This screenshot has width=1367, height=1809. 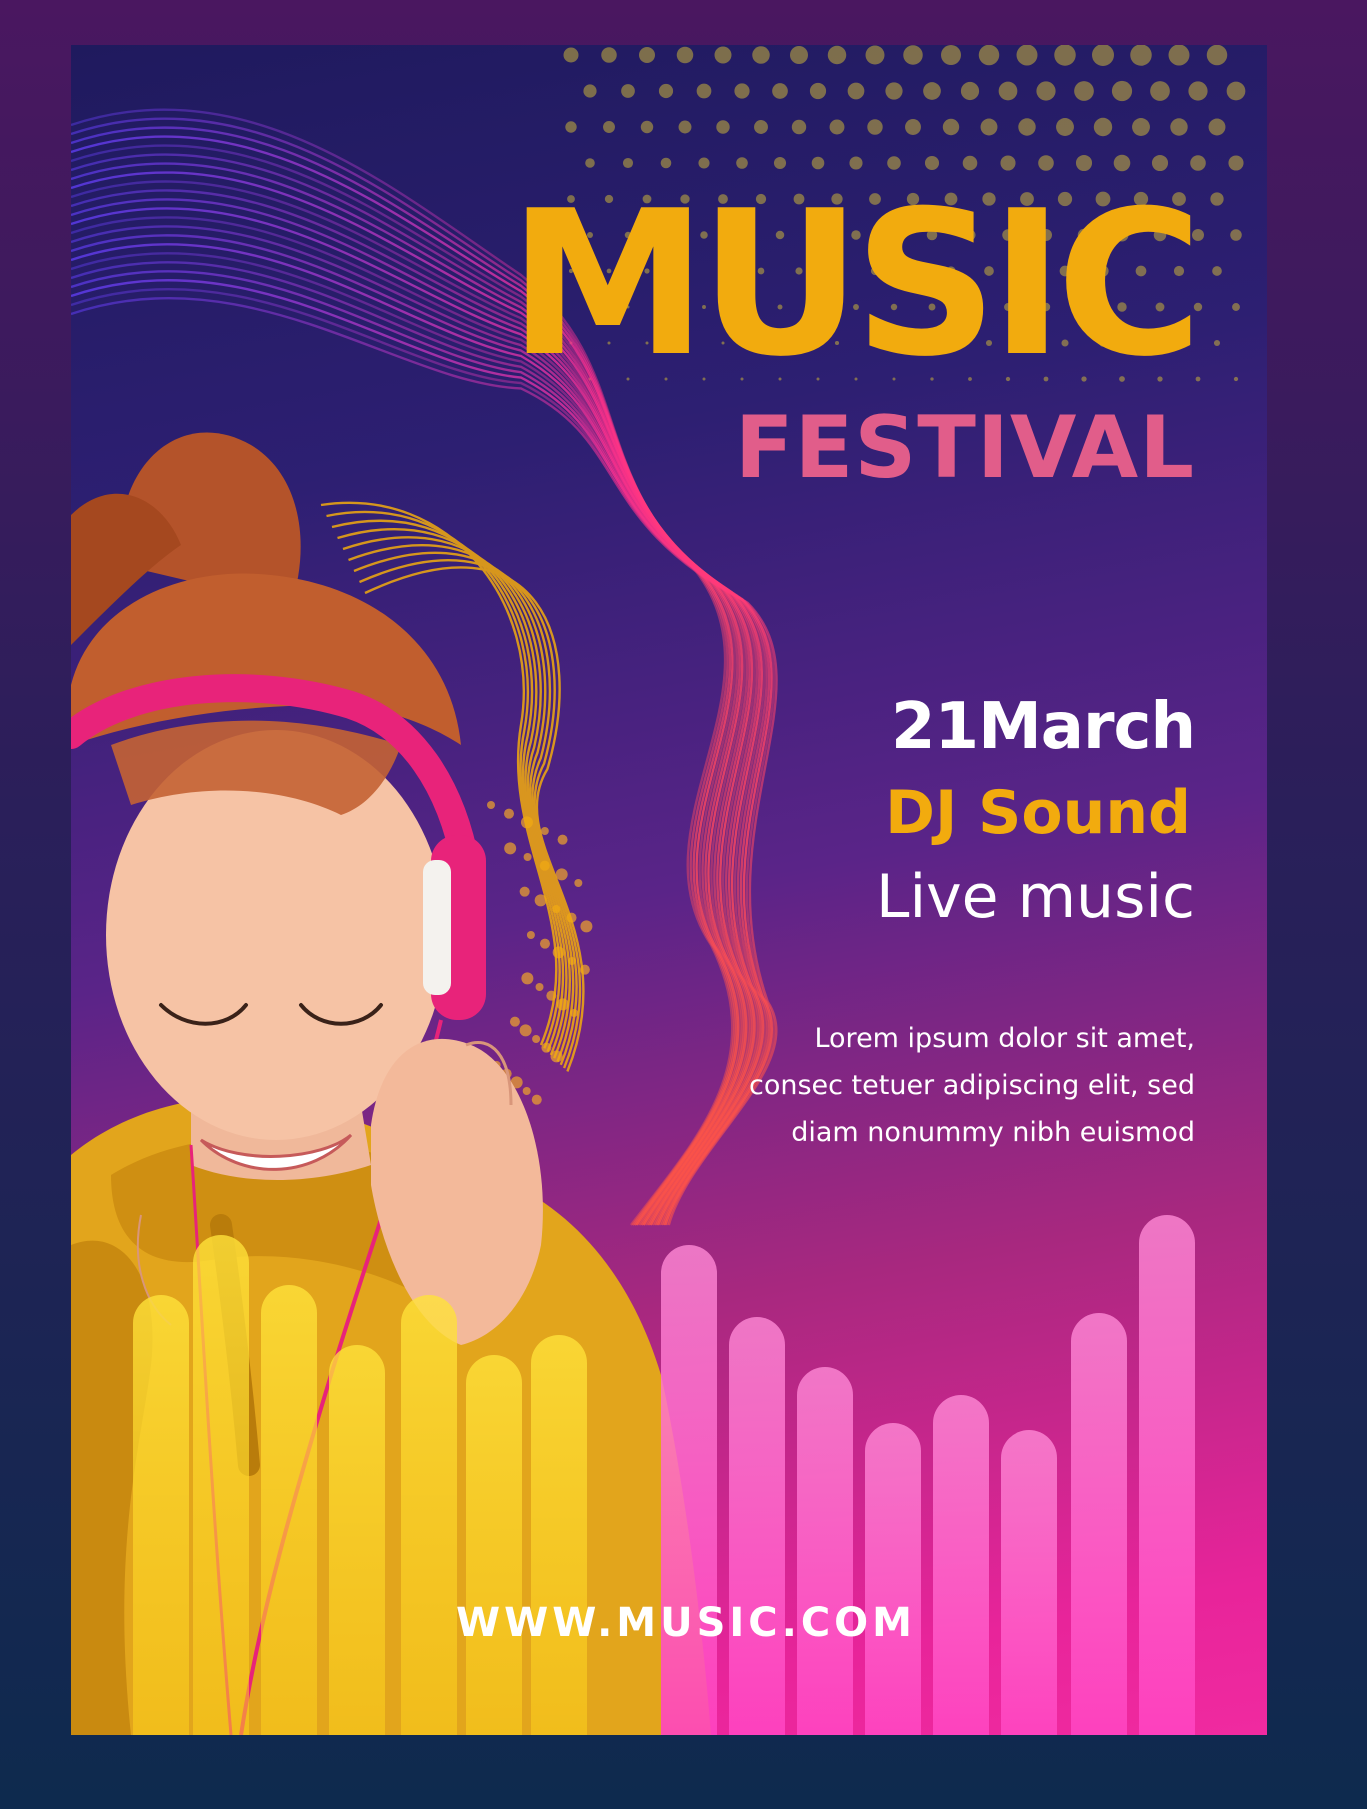 I want to click on performer-name: DJ Sound, so click(x=1038, y=813).